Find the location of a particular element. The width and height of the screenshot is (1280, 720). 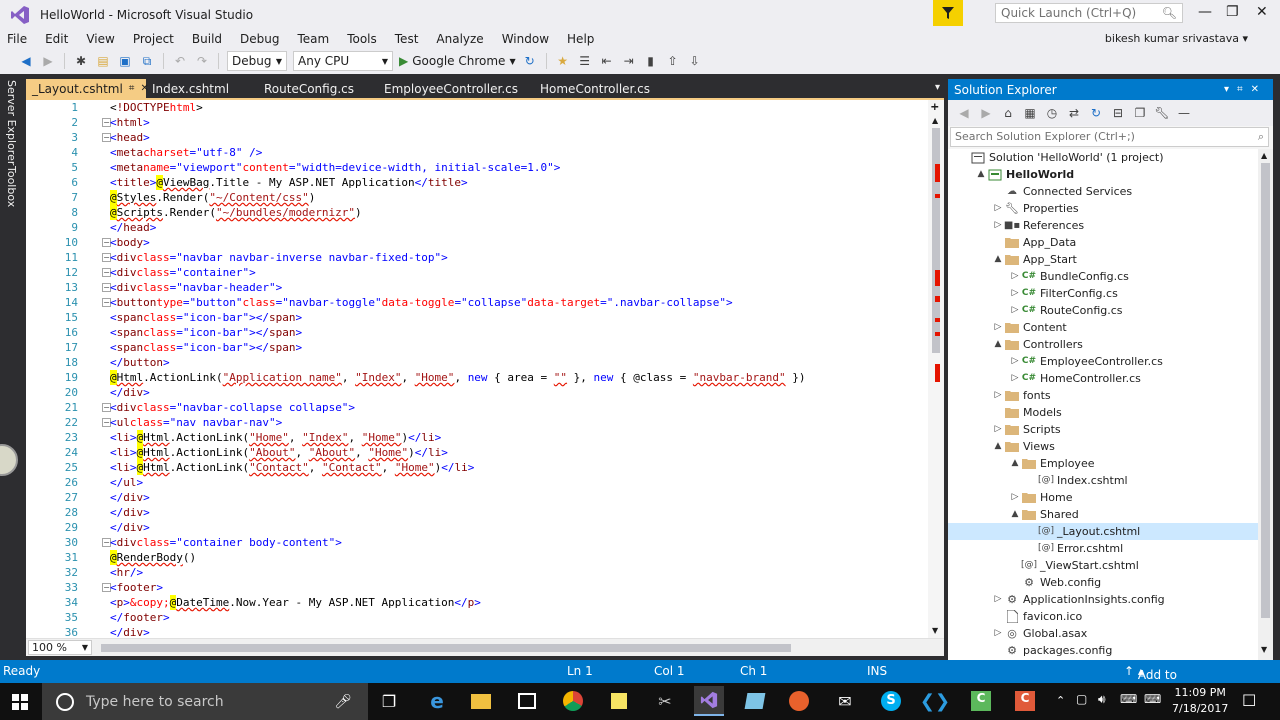

edge-icon: e is located at coordinates (437, 701).